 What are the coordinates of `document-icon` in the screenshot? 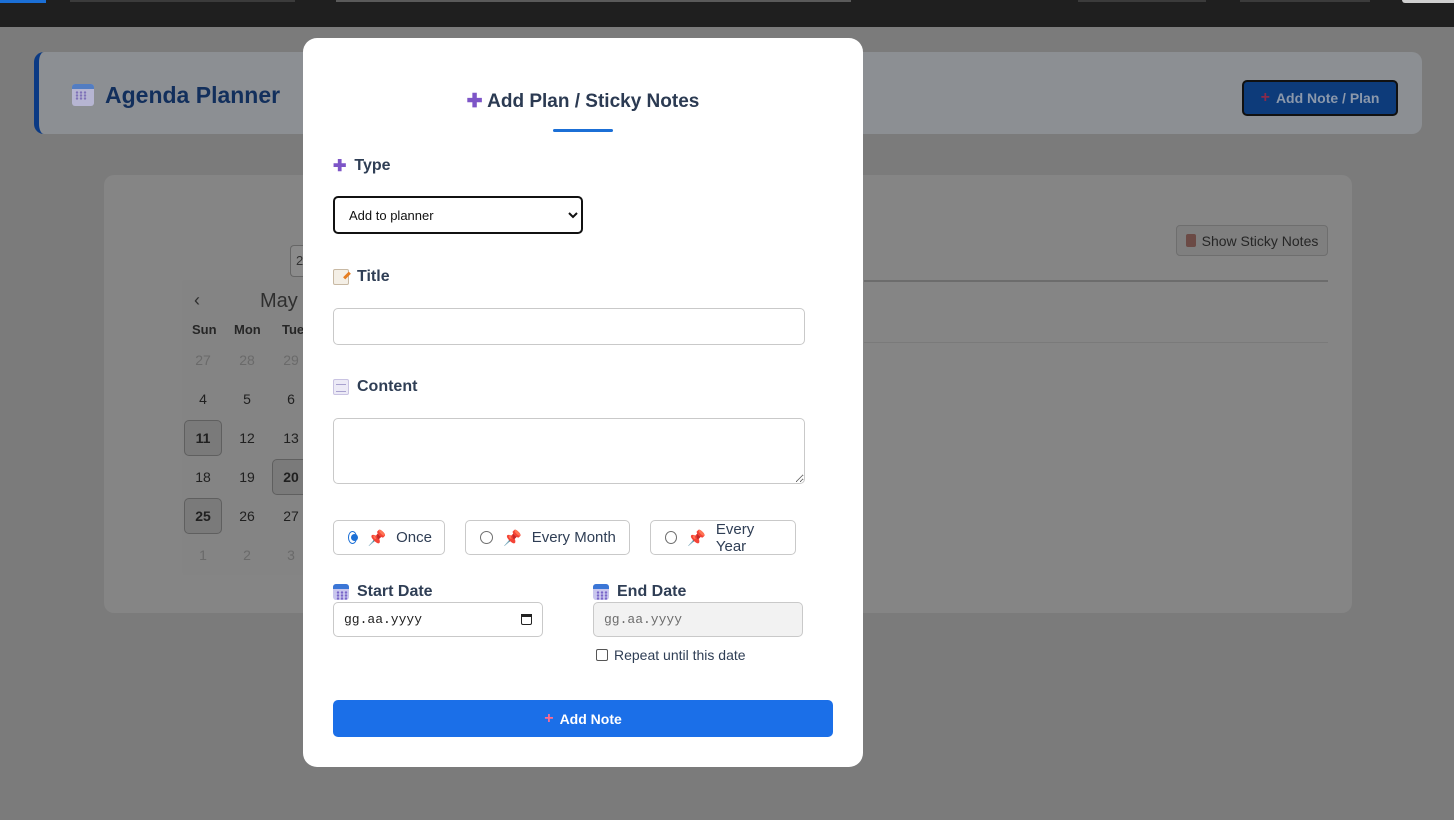 It's located at (341, 387).